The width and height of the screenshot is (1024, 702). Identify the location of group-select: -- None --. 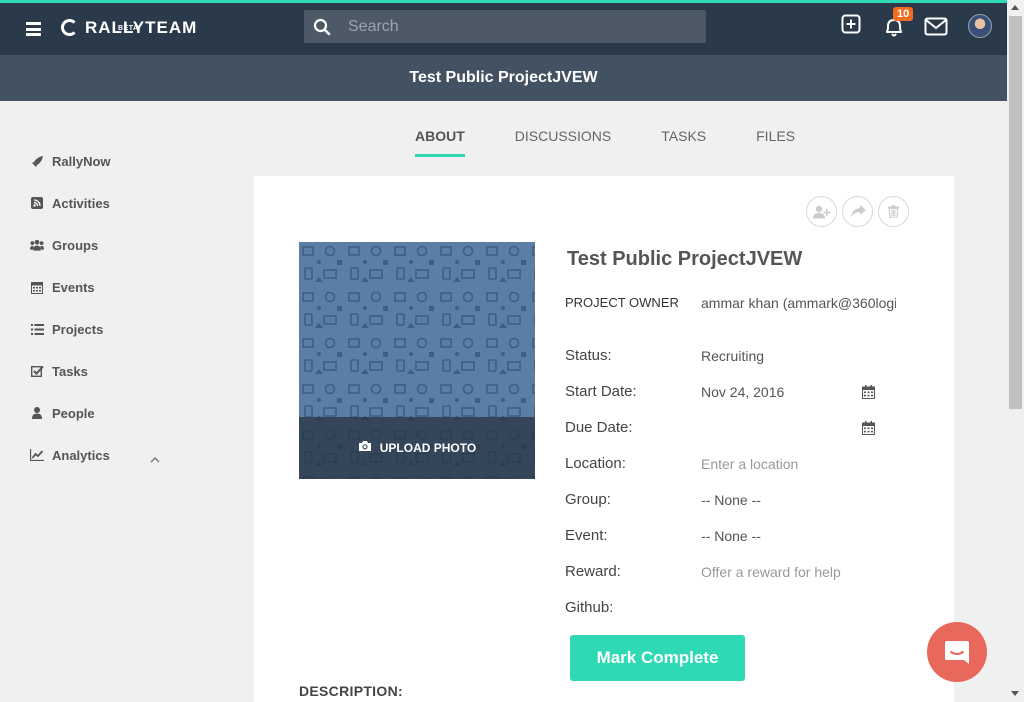
(731, 500).